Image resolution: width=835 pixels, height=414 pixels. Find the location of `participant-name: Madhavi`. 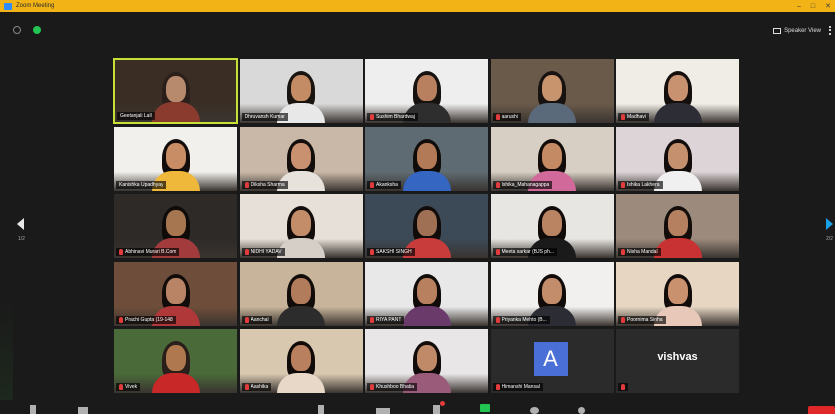

participant-name: Madhavi is located at coordinates (636, 117).